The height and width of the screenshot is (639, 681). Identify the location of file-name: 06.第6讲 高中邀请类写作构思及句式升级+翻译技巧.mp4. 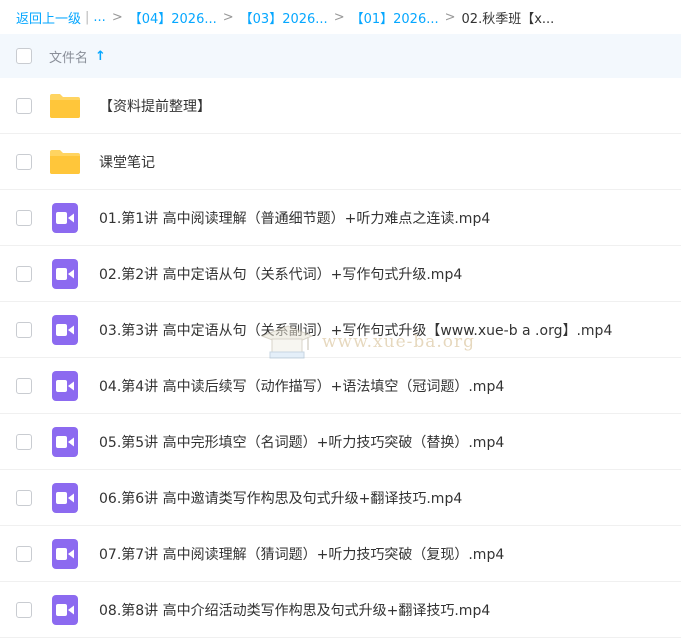
(280, 498).